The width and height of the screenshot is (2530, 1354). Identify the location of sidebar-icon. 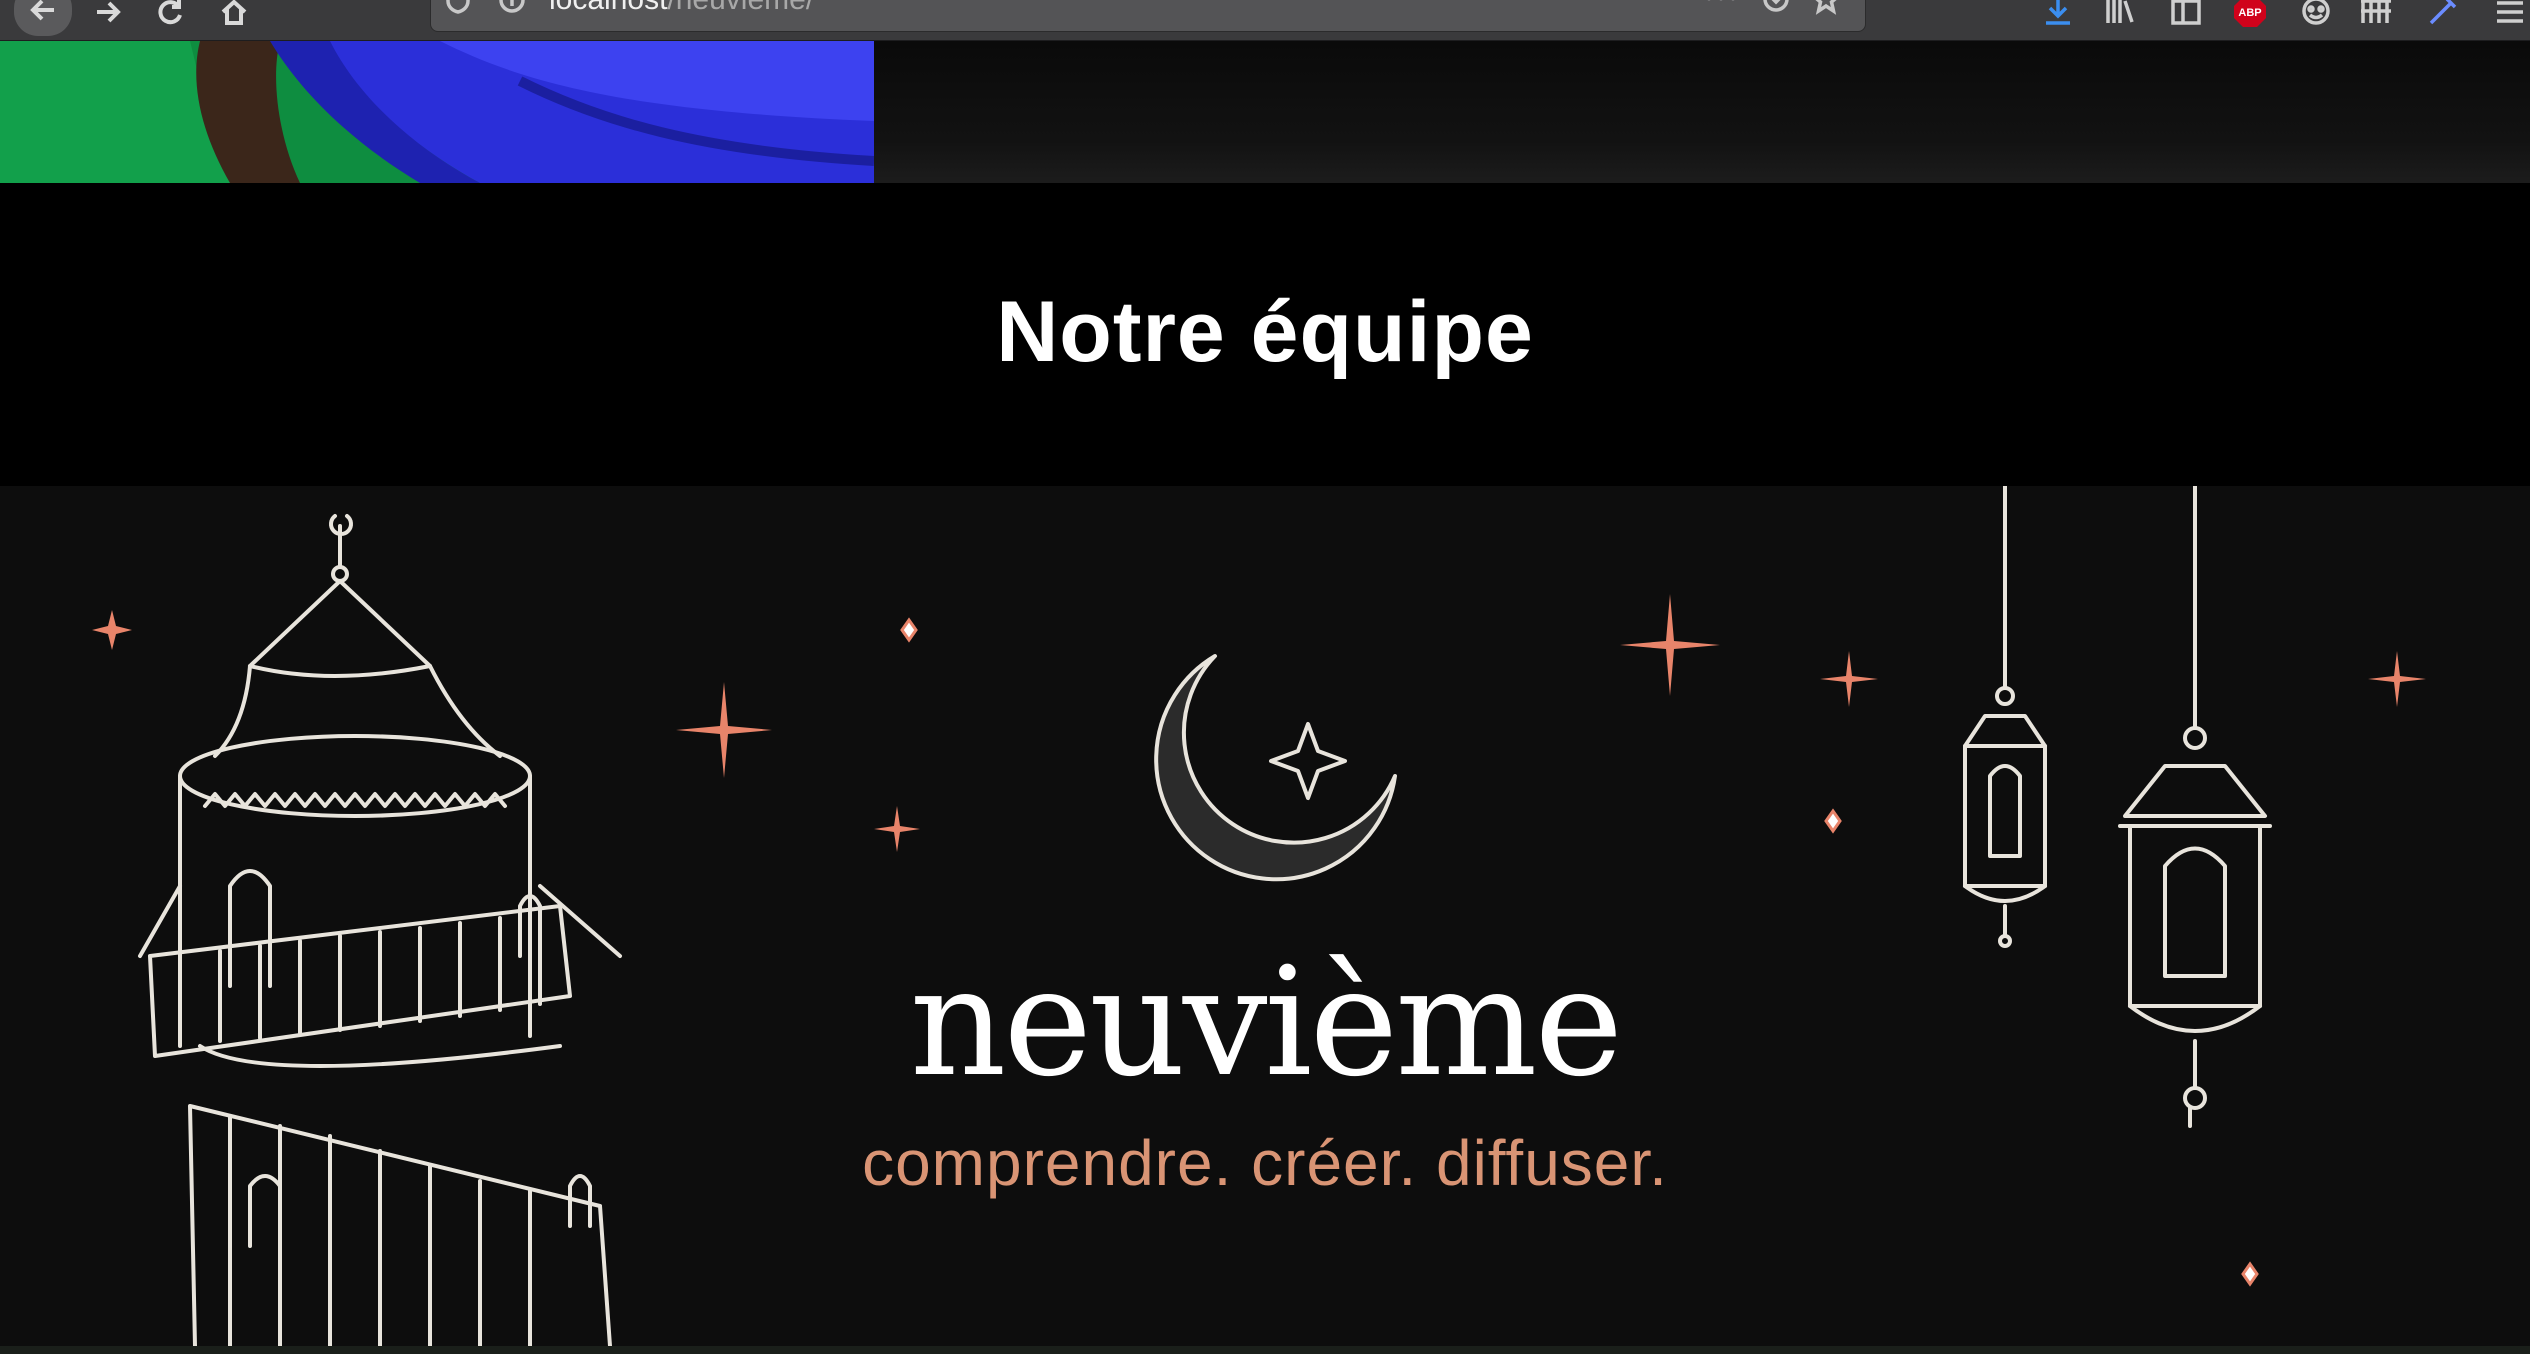
(2186, 15).